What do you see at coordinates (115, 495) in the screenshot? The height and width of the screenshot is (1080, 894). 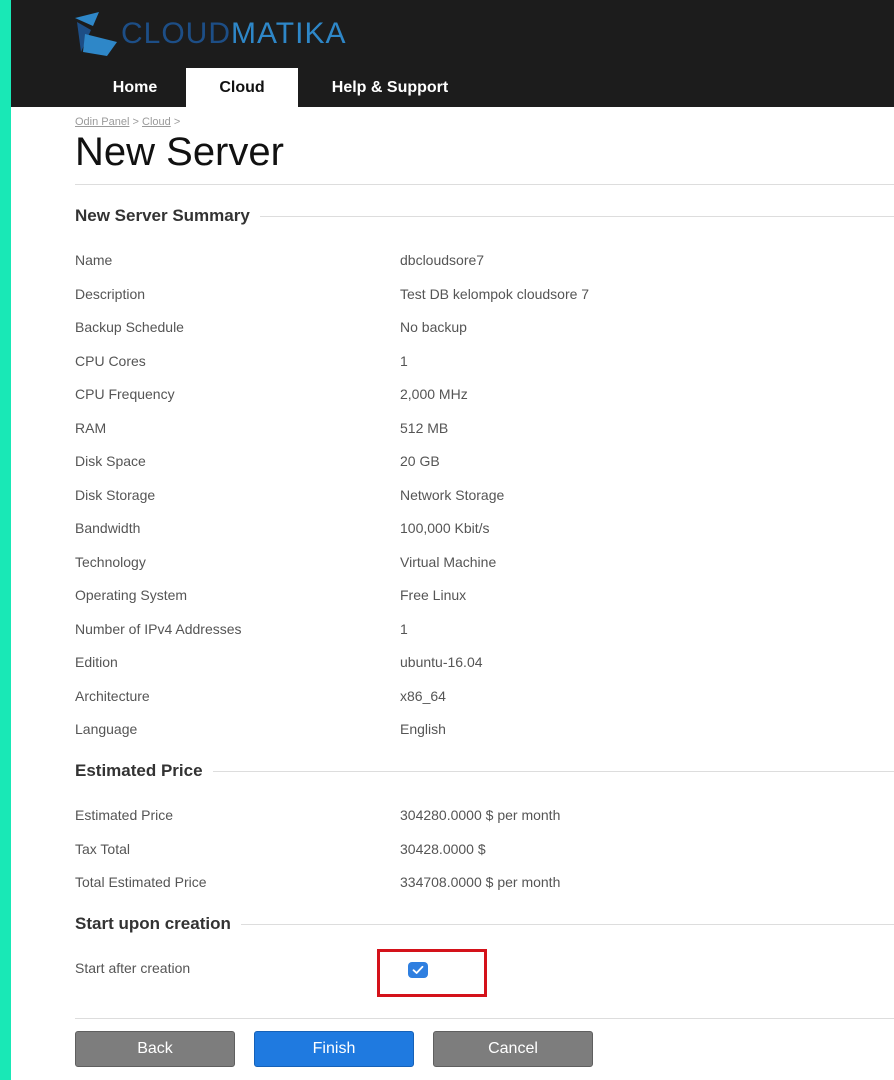 I see `row-label: Disk Storage` at bounding box center [115, 495].